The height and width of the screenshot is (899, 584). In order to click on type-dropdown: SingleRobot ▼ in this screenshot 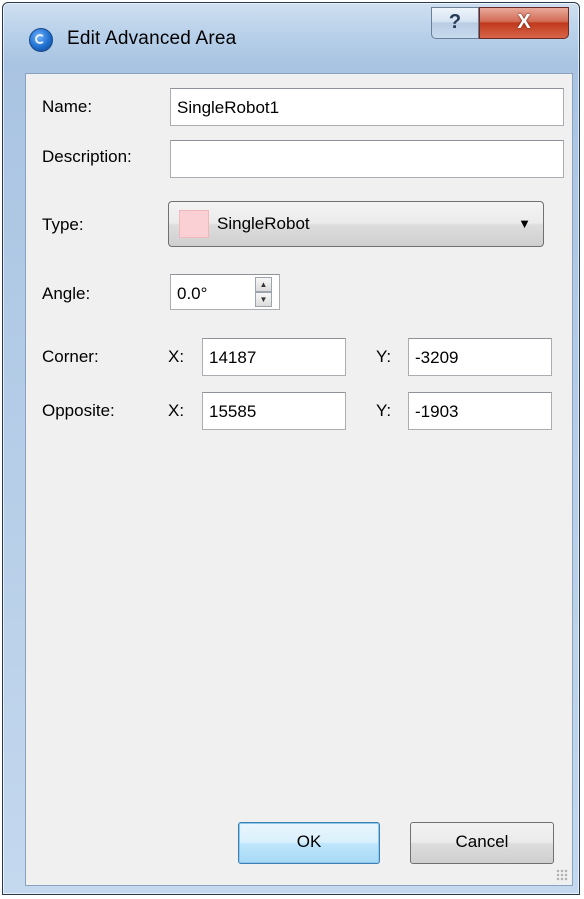, I will do `click(356, 224)`.